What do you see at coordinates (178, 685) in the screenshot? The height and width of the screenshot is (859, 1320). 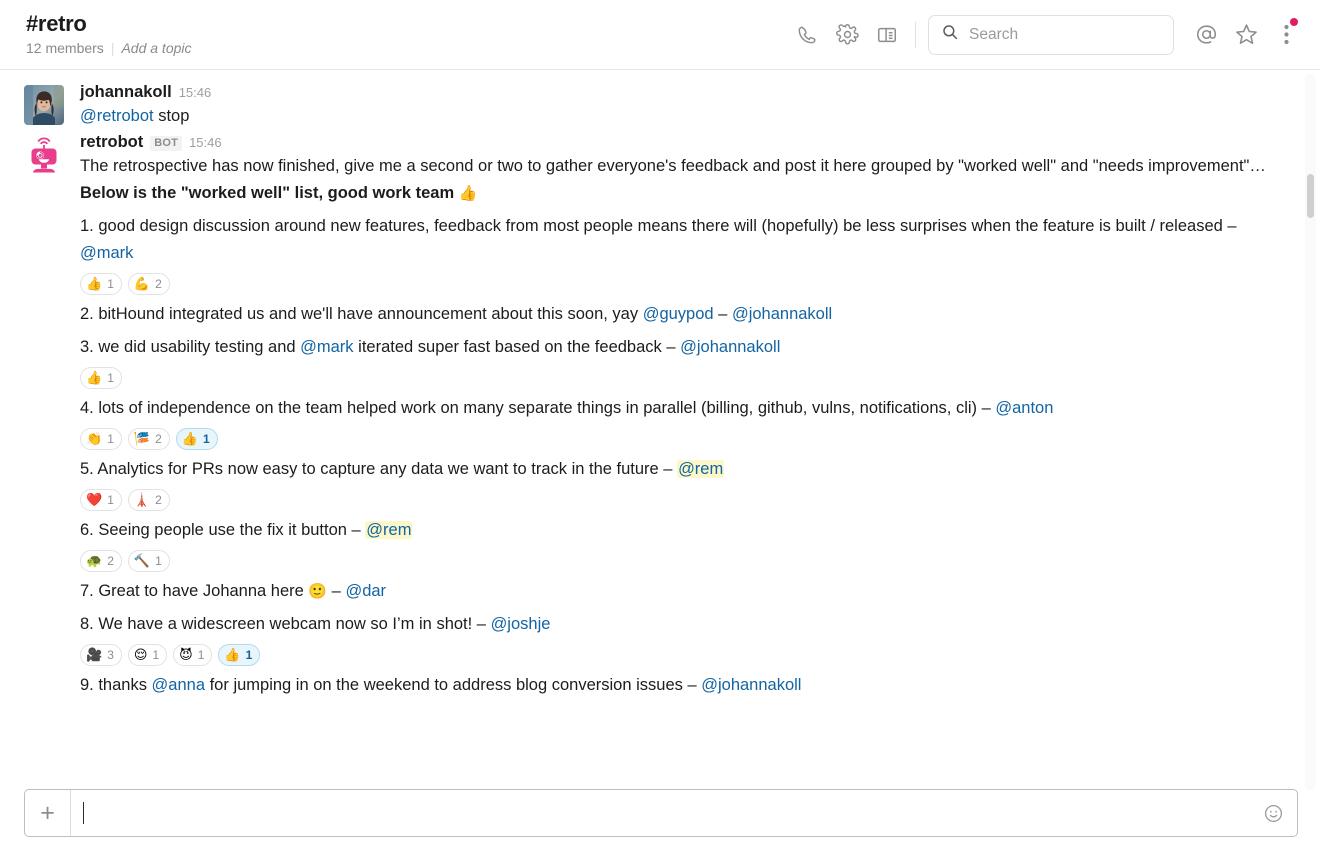 I see `user-mention: @anna` at bounding box center [178, 685].